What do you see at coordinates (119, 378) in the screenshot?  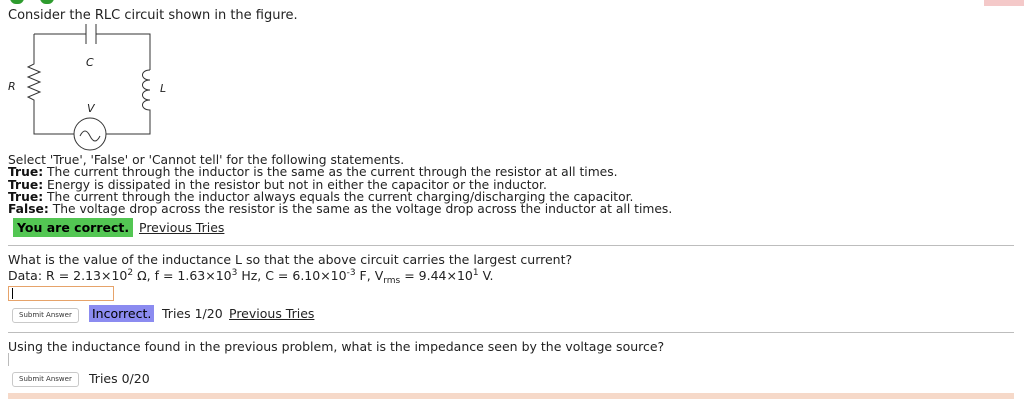 I see `tries-counter: Tries 0/20` at bounding box center [119, 378].